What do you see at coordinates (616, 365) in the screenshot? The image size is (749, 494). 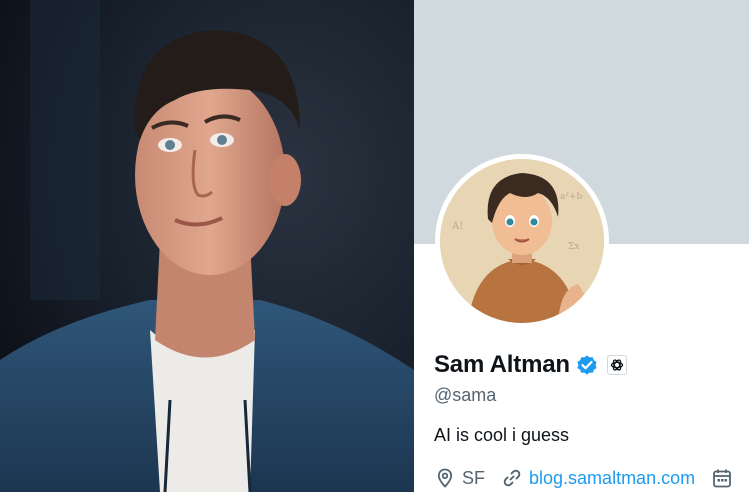 I see `openai-logo-icon` at bounding box center [616, 365].